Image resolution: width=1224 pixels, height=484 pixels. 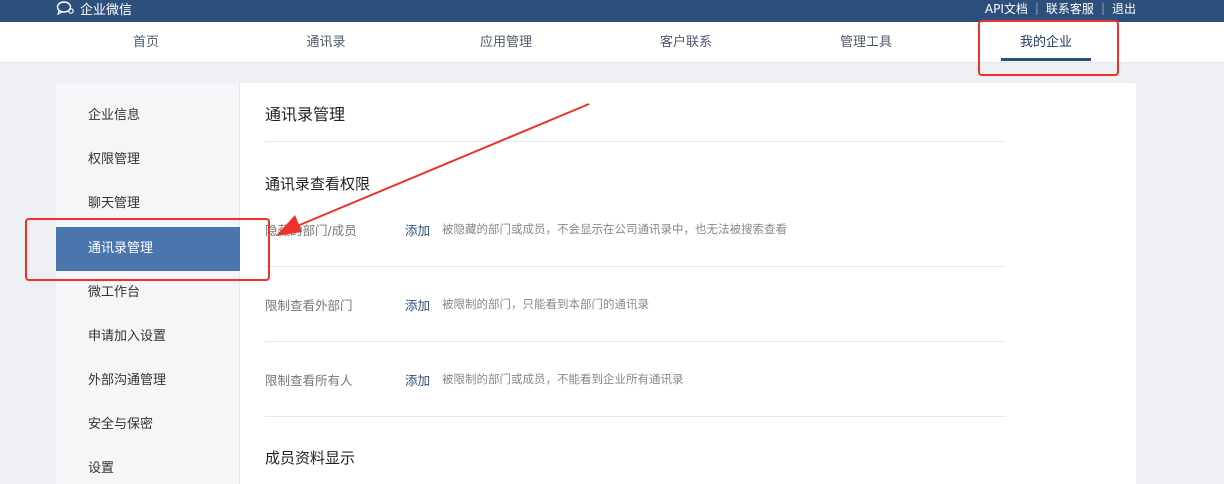 What do you see at coordinates (417, 304) in the screenshot?
I see `add-restrict-dept-button: 添加` at bounding box center [417, 304].